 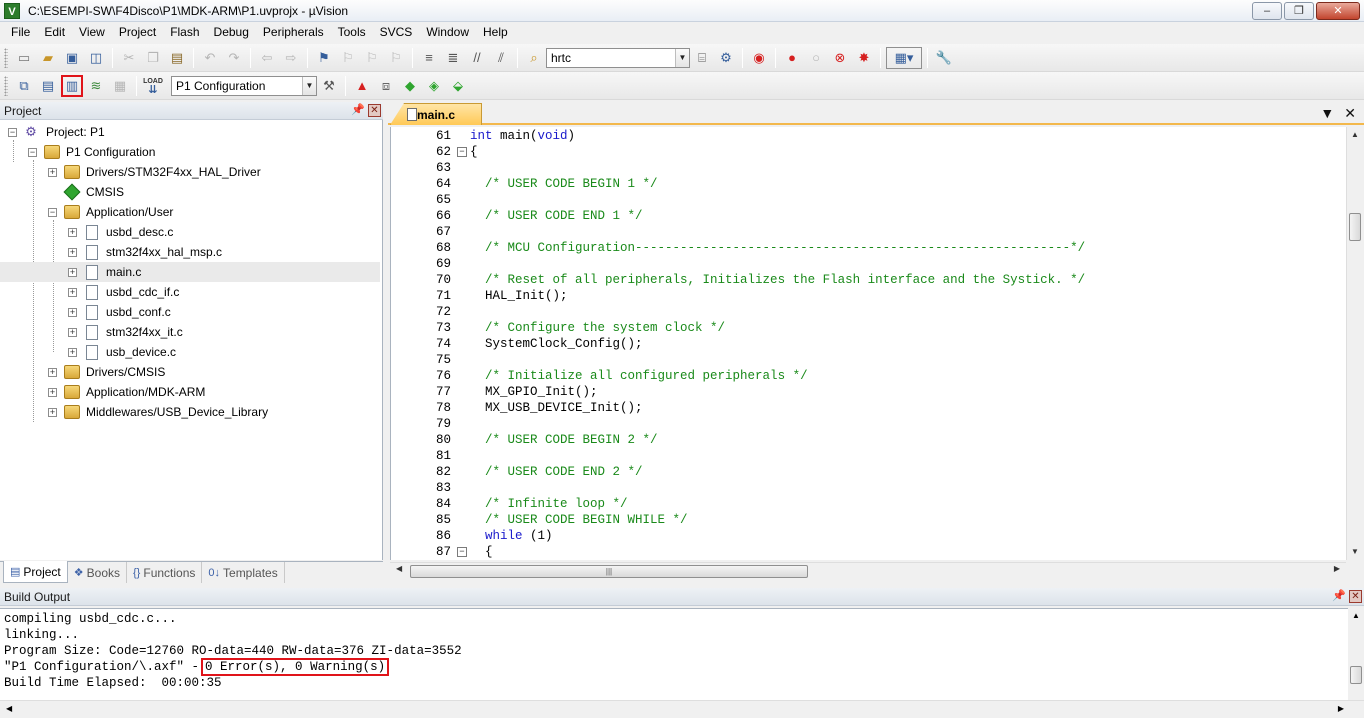 What do you see at coordinates (534, 58) in the screenshot?
I see `find-in-files-icon: ⌕` at bounding box center [534, 58].